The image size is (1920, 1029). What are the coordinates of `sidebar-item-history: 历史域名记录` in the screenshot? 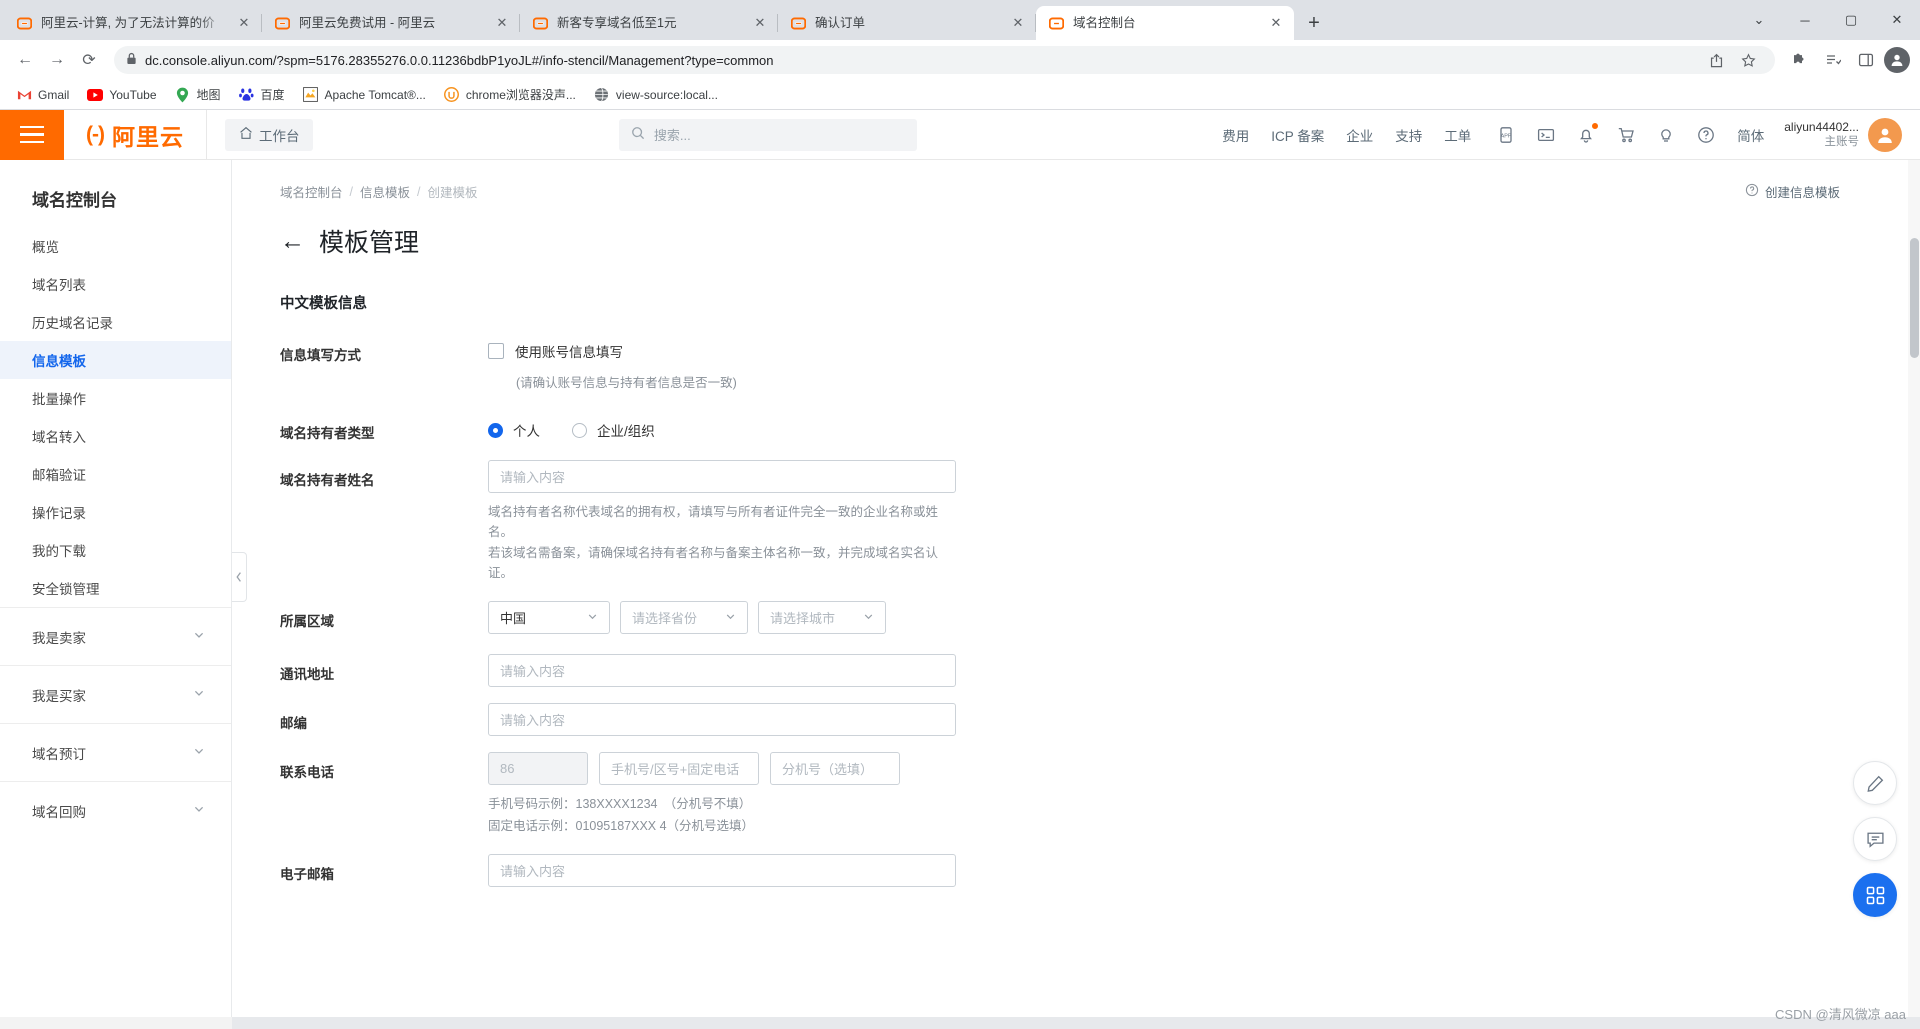 It's located at (115, 322).